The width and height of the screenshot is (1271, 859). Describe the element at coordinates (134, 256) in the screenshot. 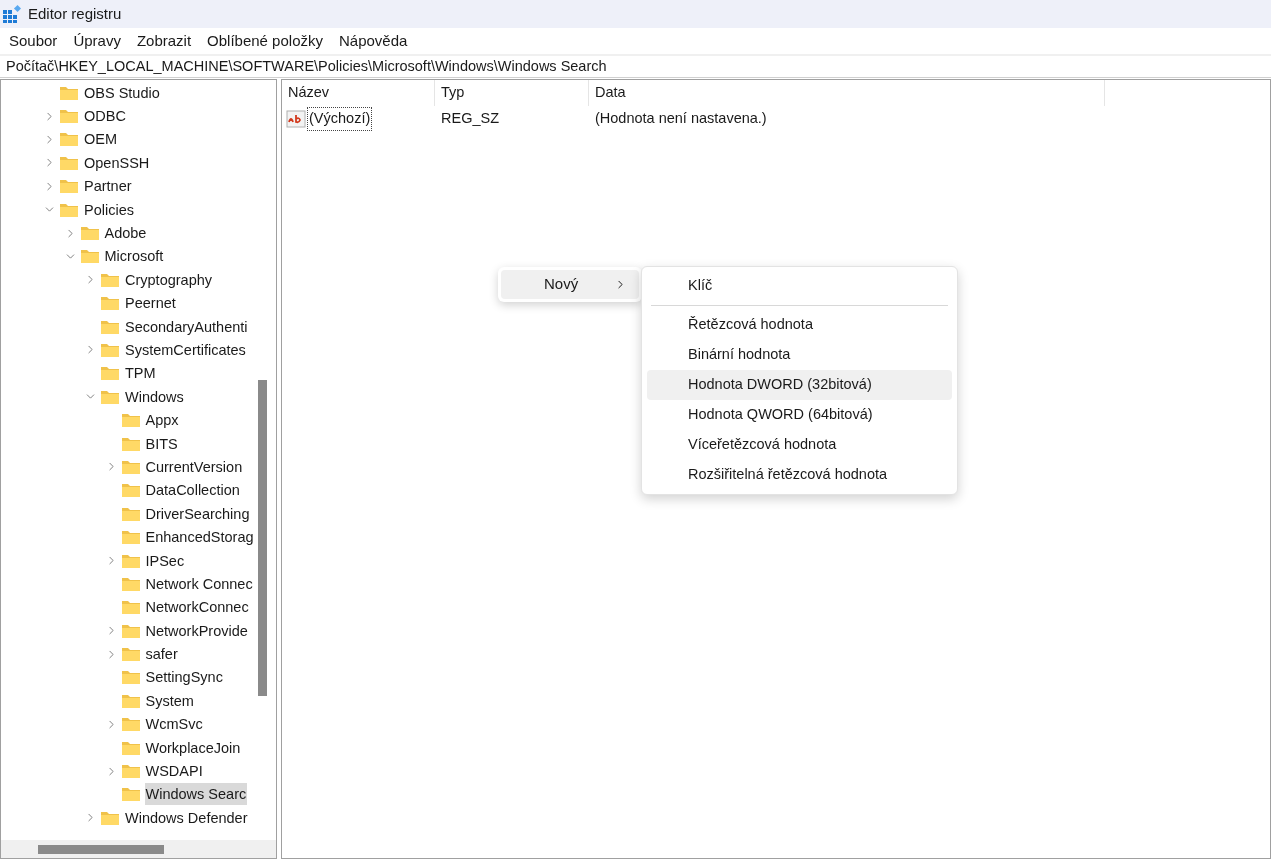

I see `tree-item: Microsoft` at that location.